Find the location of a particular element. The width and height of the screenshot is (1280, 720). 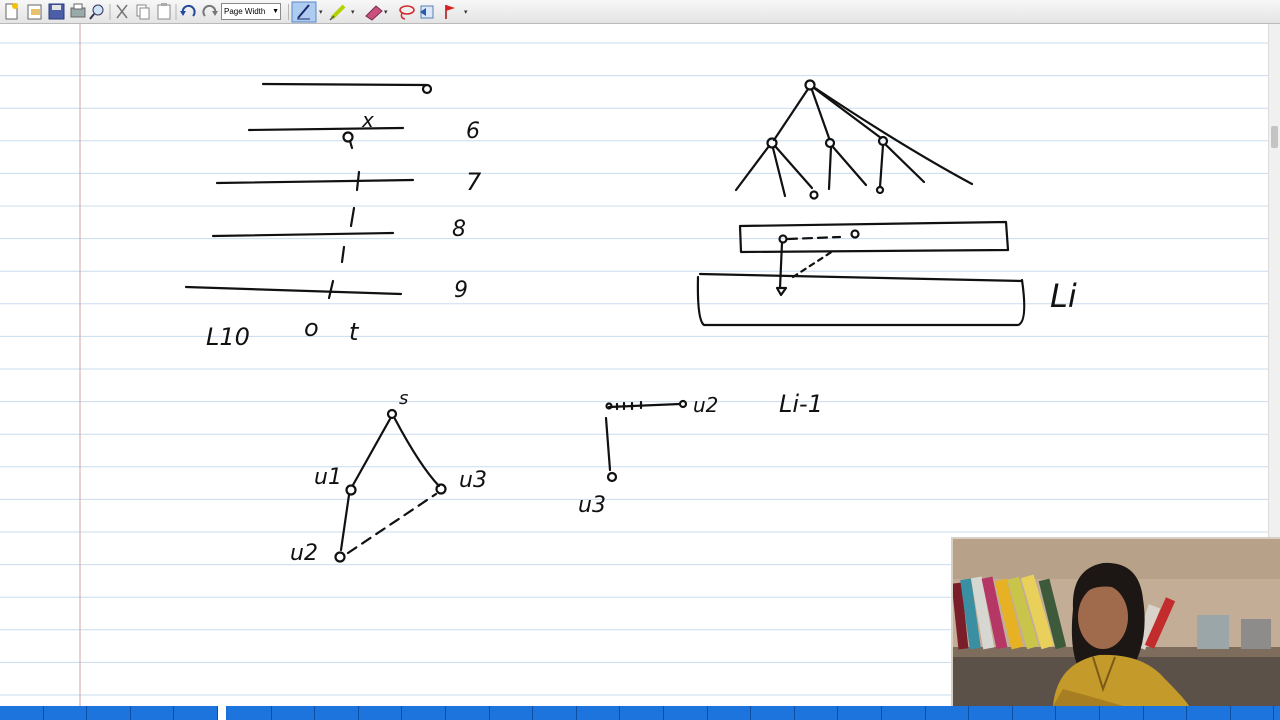

lasso-icon is located at coordinates (407, 12).